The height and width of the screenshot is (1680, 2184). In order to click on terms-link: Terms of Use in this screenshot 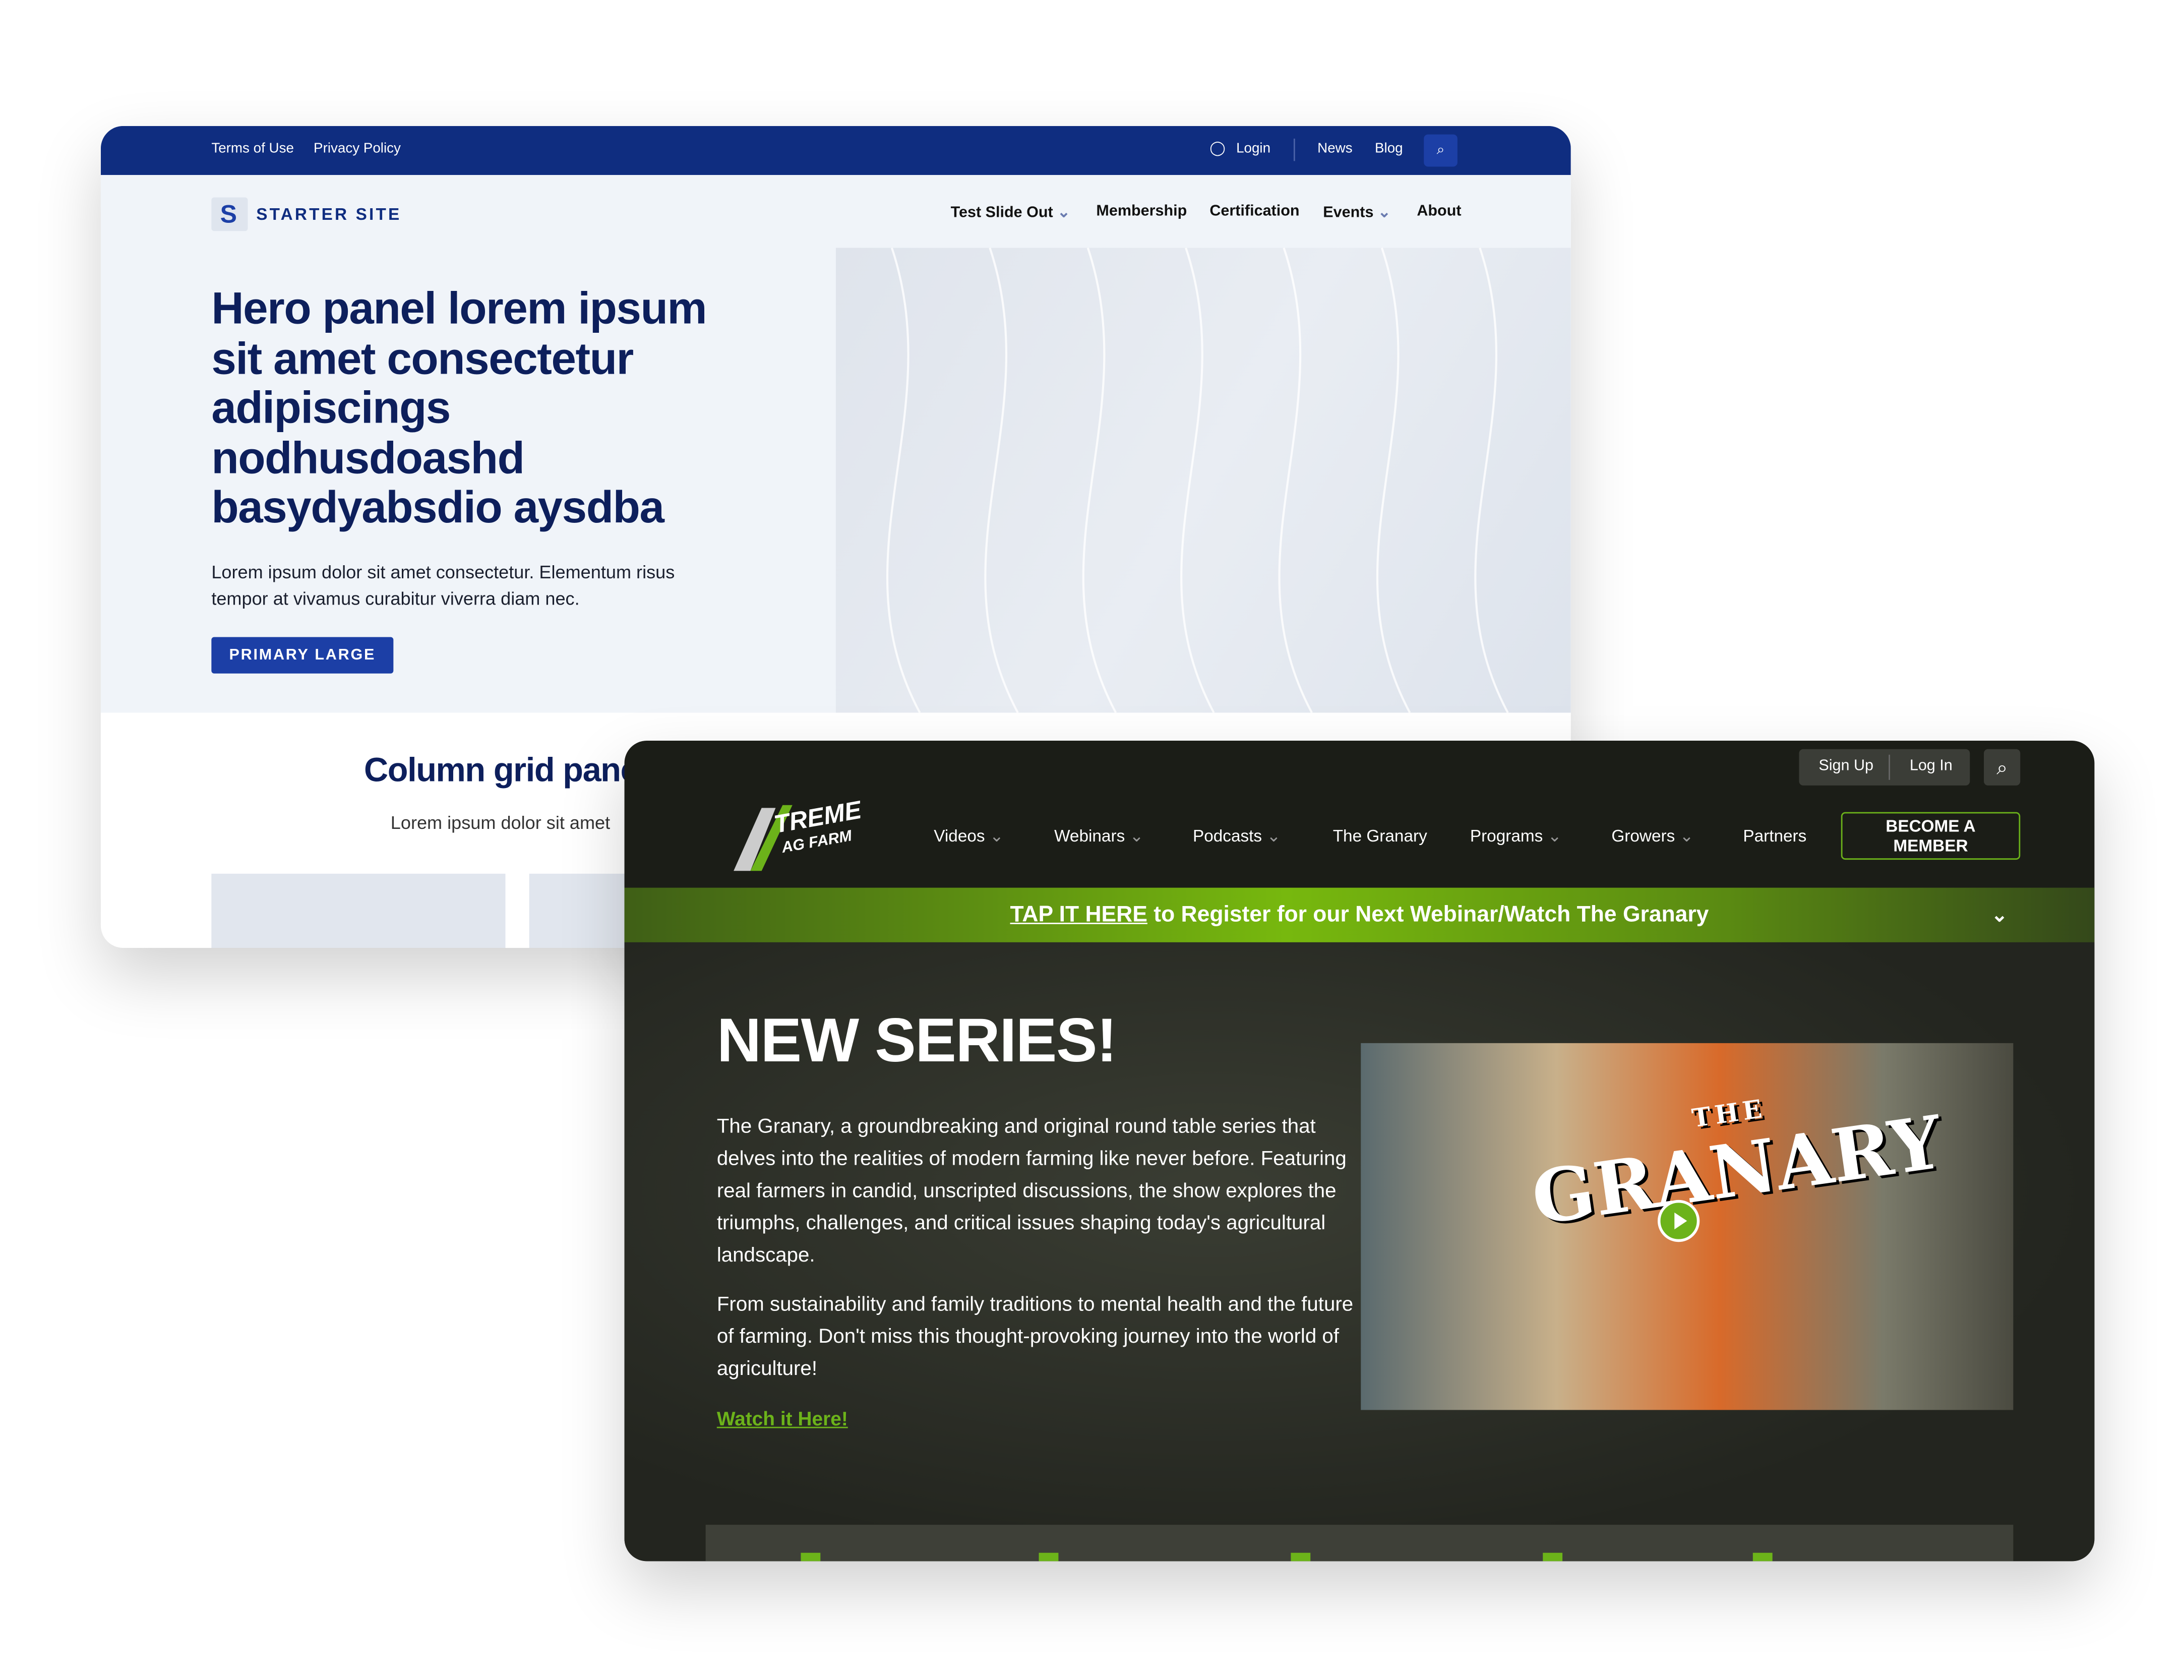, I will do `click(252, 149)`.